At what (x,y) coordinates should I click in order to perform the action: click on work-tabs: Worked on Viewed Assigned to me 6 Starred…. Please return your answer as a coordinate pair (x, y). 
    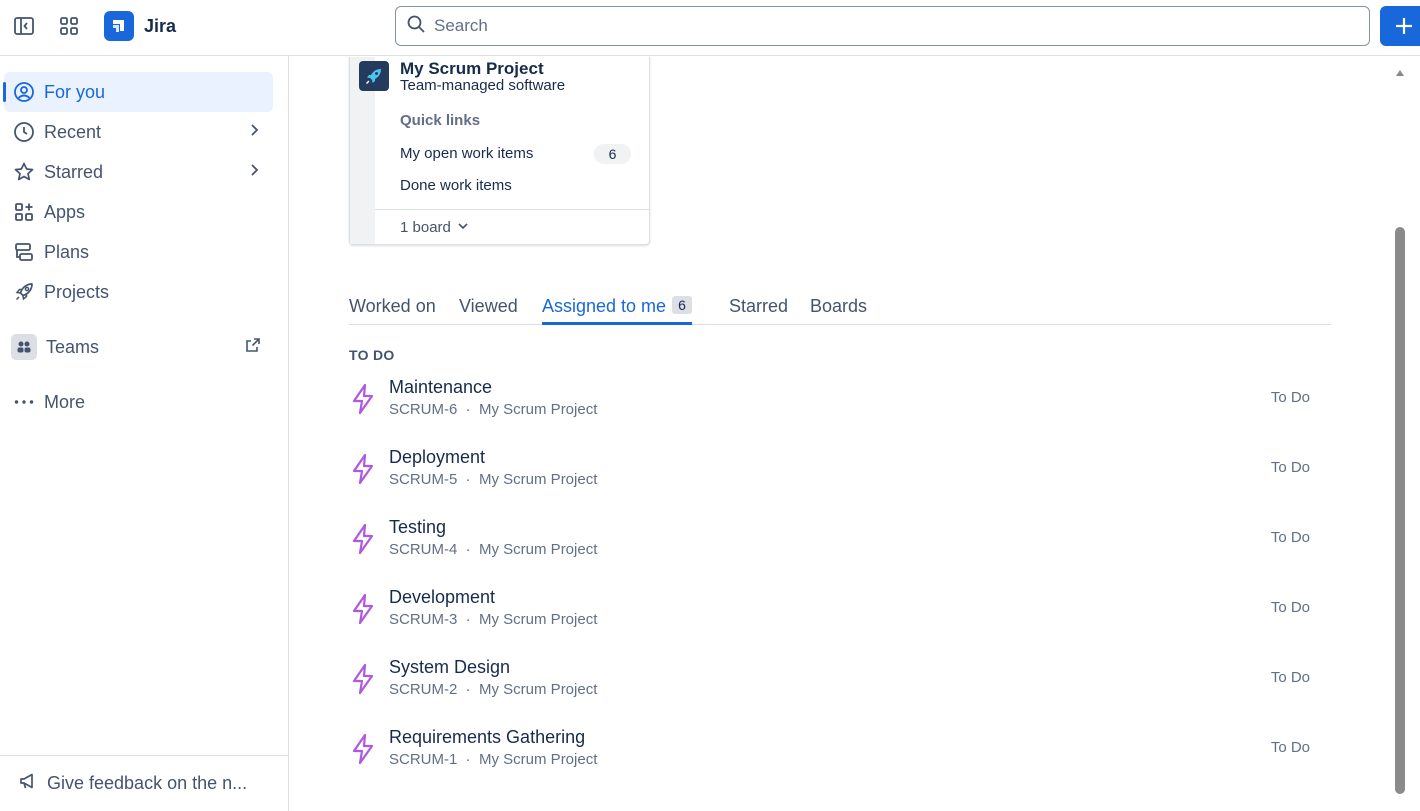
    Looking at the image, I should click on (840, 308).